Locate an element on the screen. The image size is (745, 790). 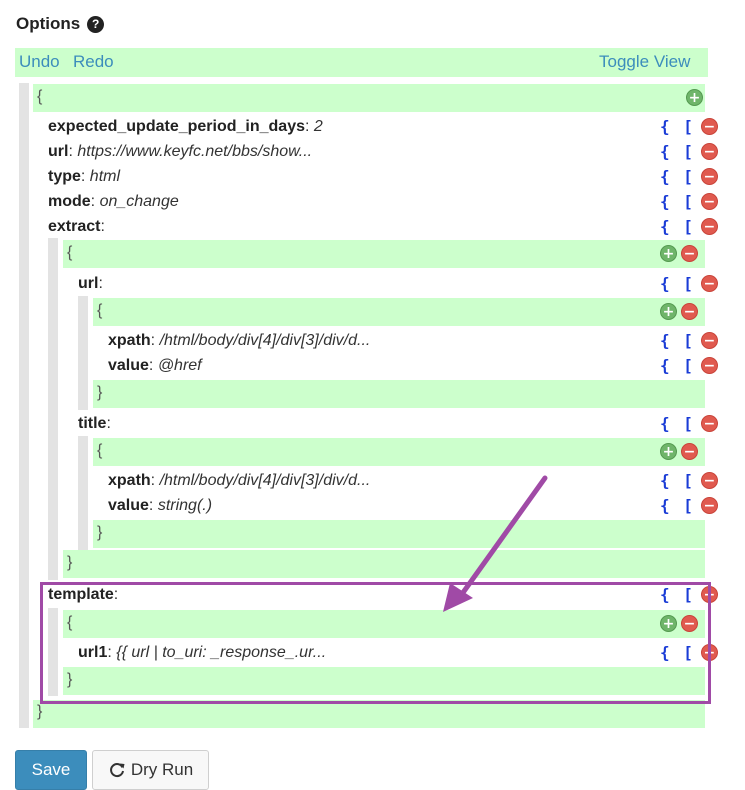
dry-run-button: Dry Run is located at coordinates (150, 770).